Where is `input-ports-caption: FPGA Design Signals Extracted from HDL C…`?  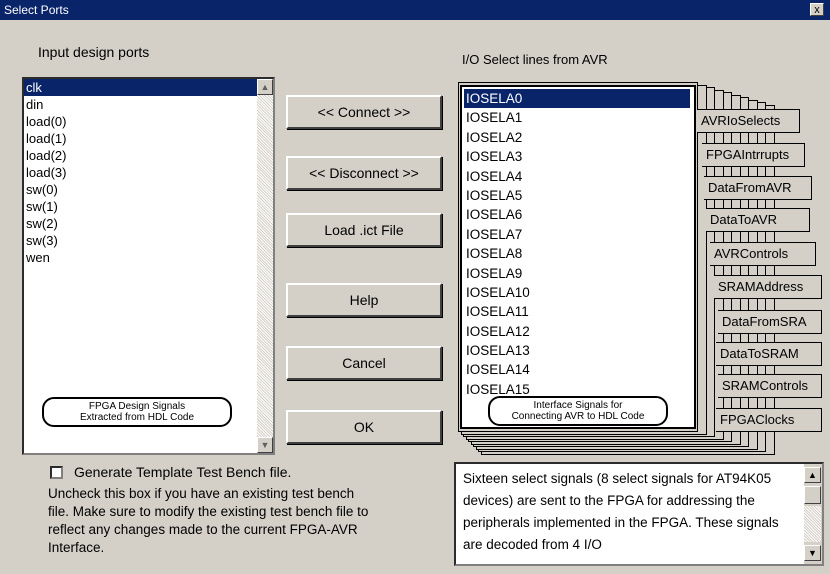
input-ports-caption: FPGA Design Signals Extracted from HDL C… is located at coordinates (137, 412).